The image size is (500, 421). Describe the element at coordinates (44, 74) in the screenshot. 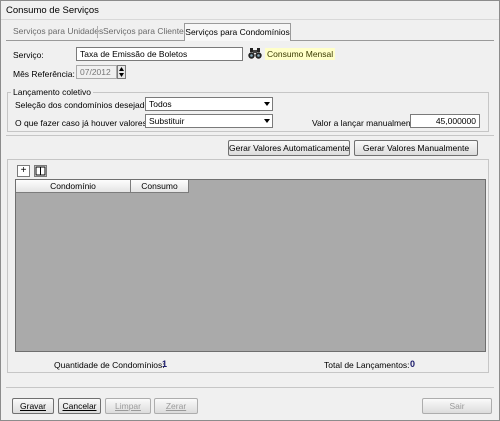

I see `mes-referencia-label: Mês Referência:` at that location.